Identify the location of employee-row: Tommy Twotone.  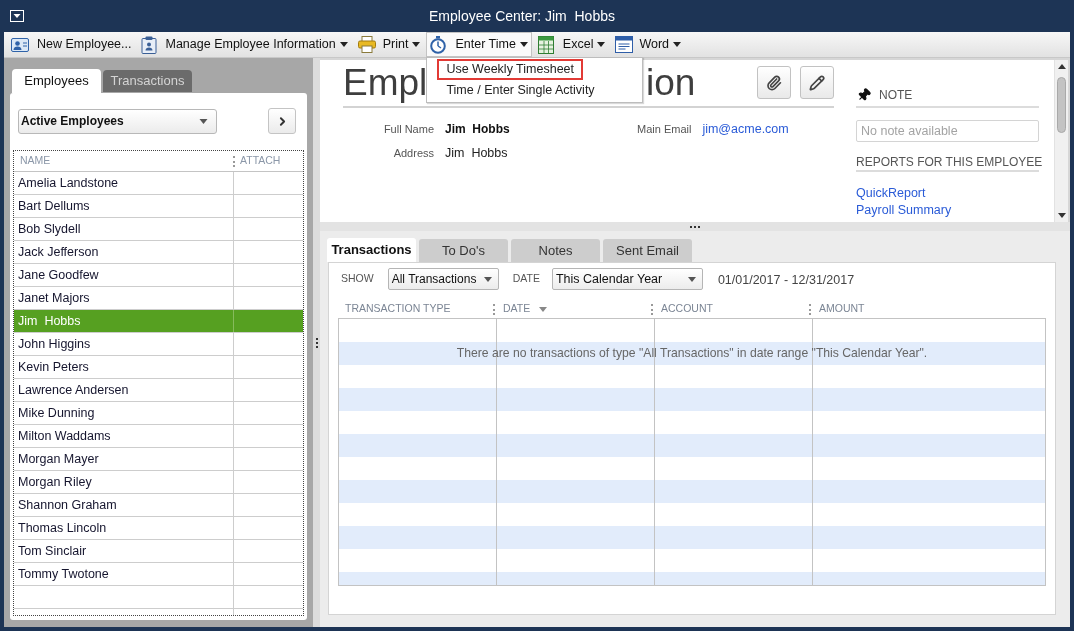
(158, 574).